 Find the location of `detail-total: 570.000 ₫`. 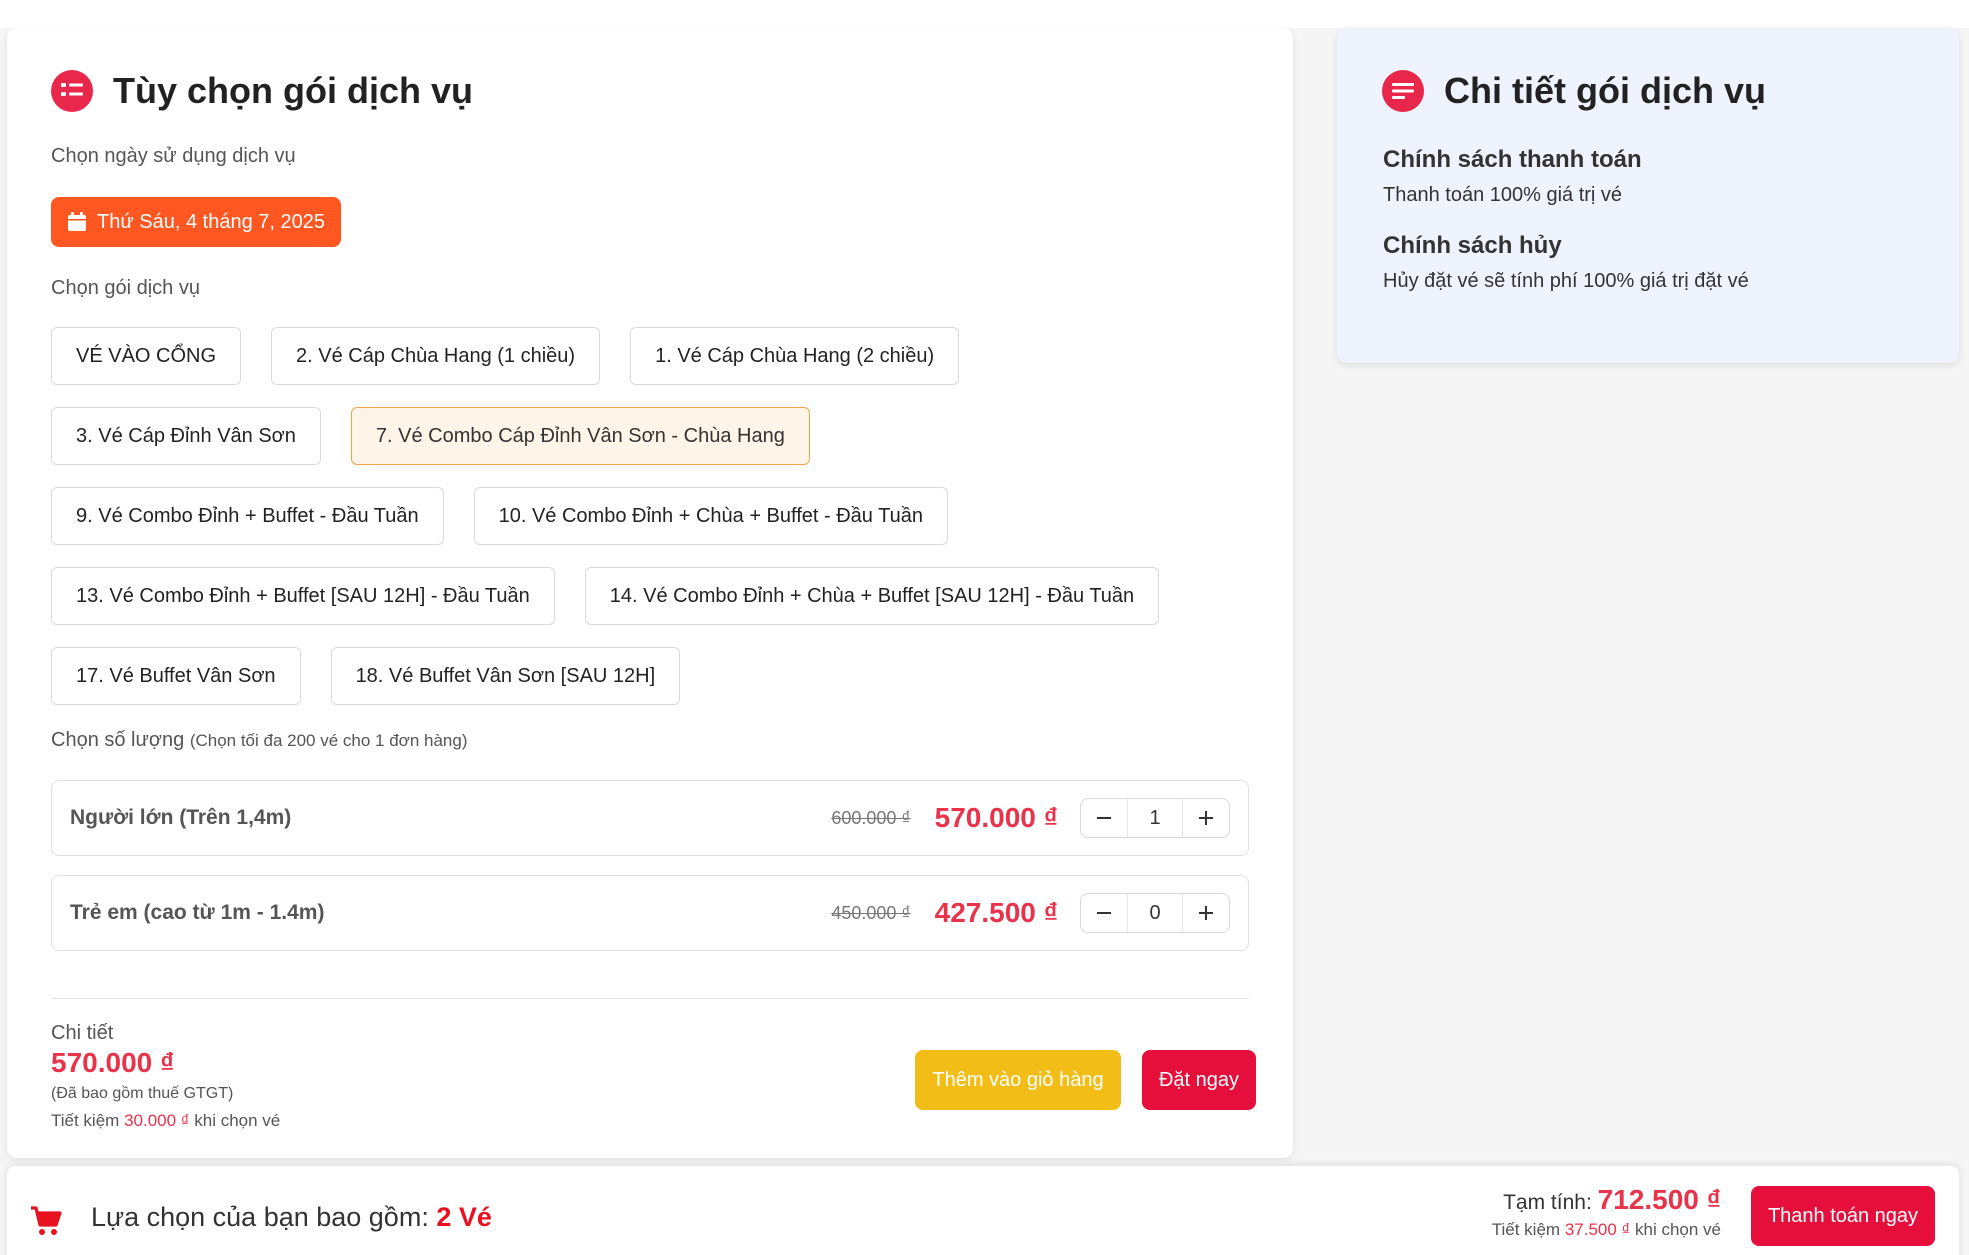

detail-total: 570.000 ₫ is located at coordinates (113, 1062).